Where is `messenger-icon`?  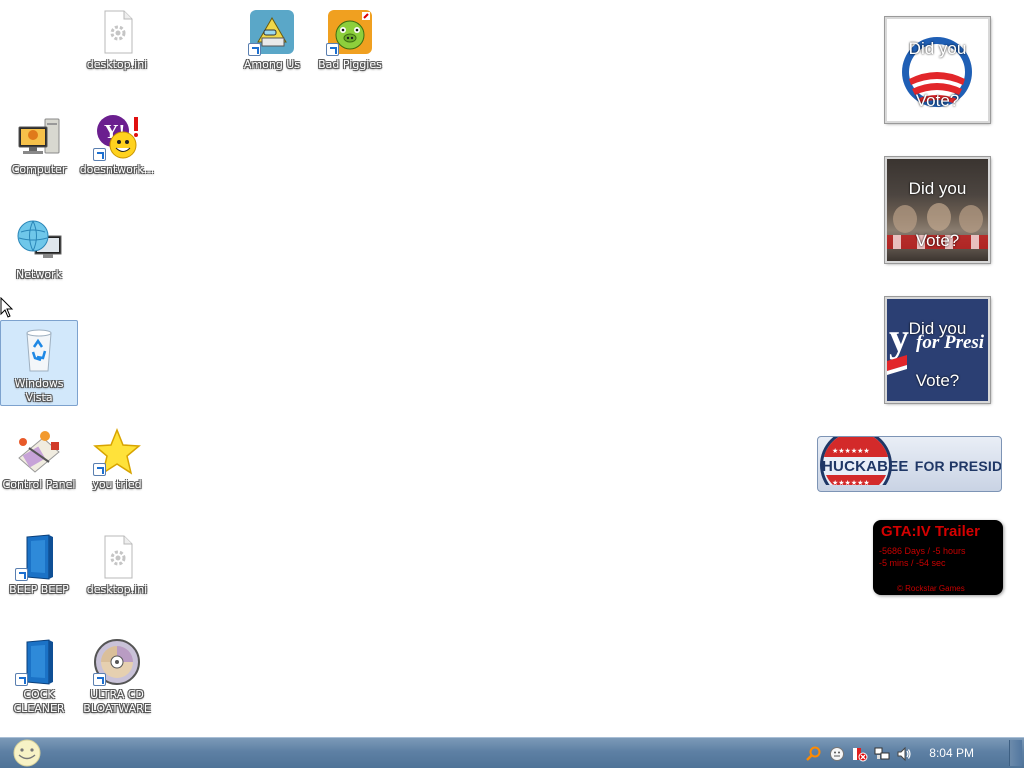 messenger-icon is located at coordinates (837, 754).